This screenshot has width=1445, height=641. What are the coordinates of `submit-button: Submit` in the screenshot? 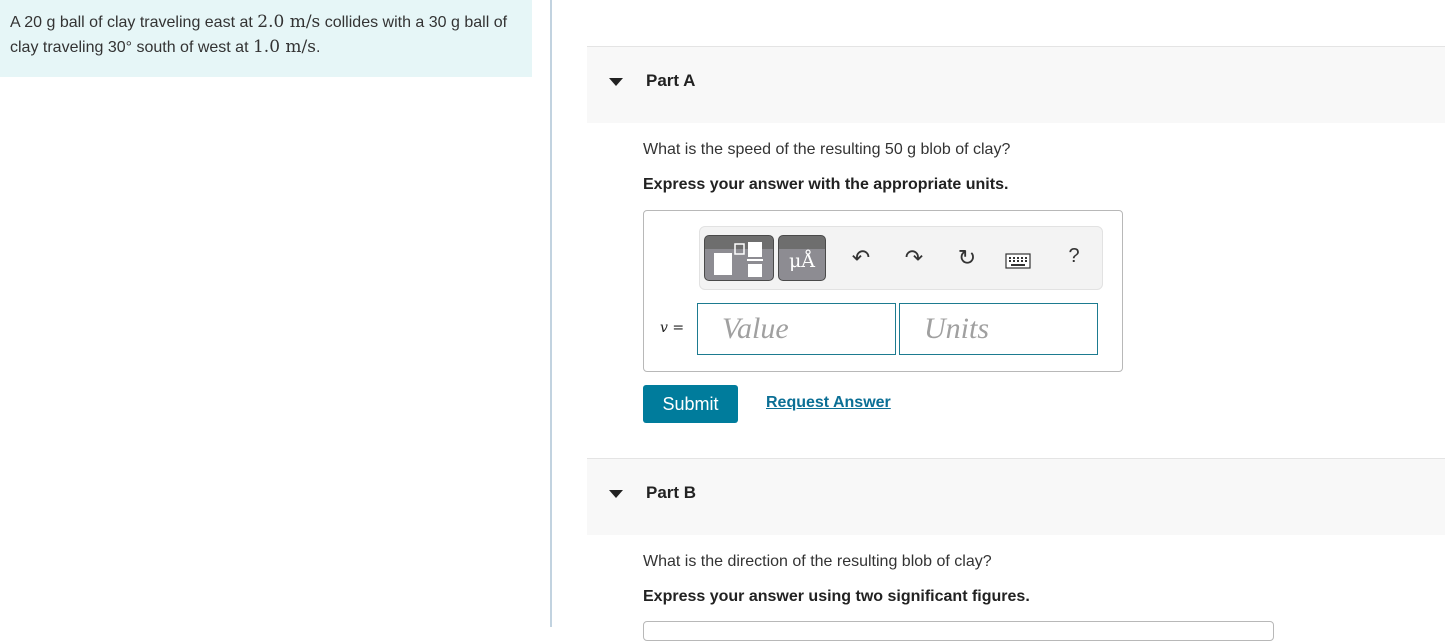 It's located at (690, 404).